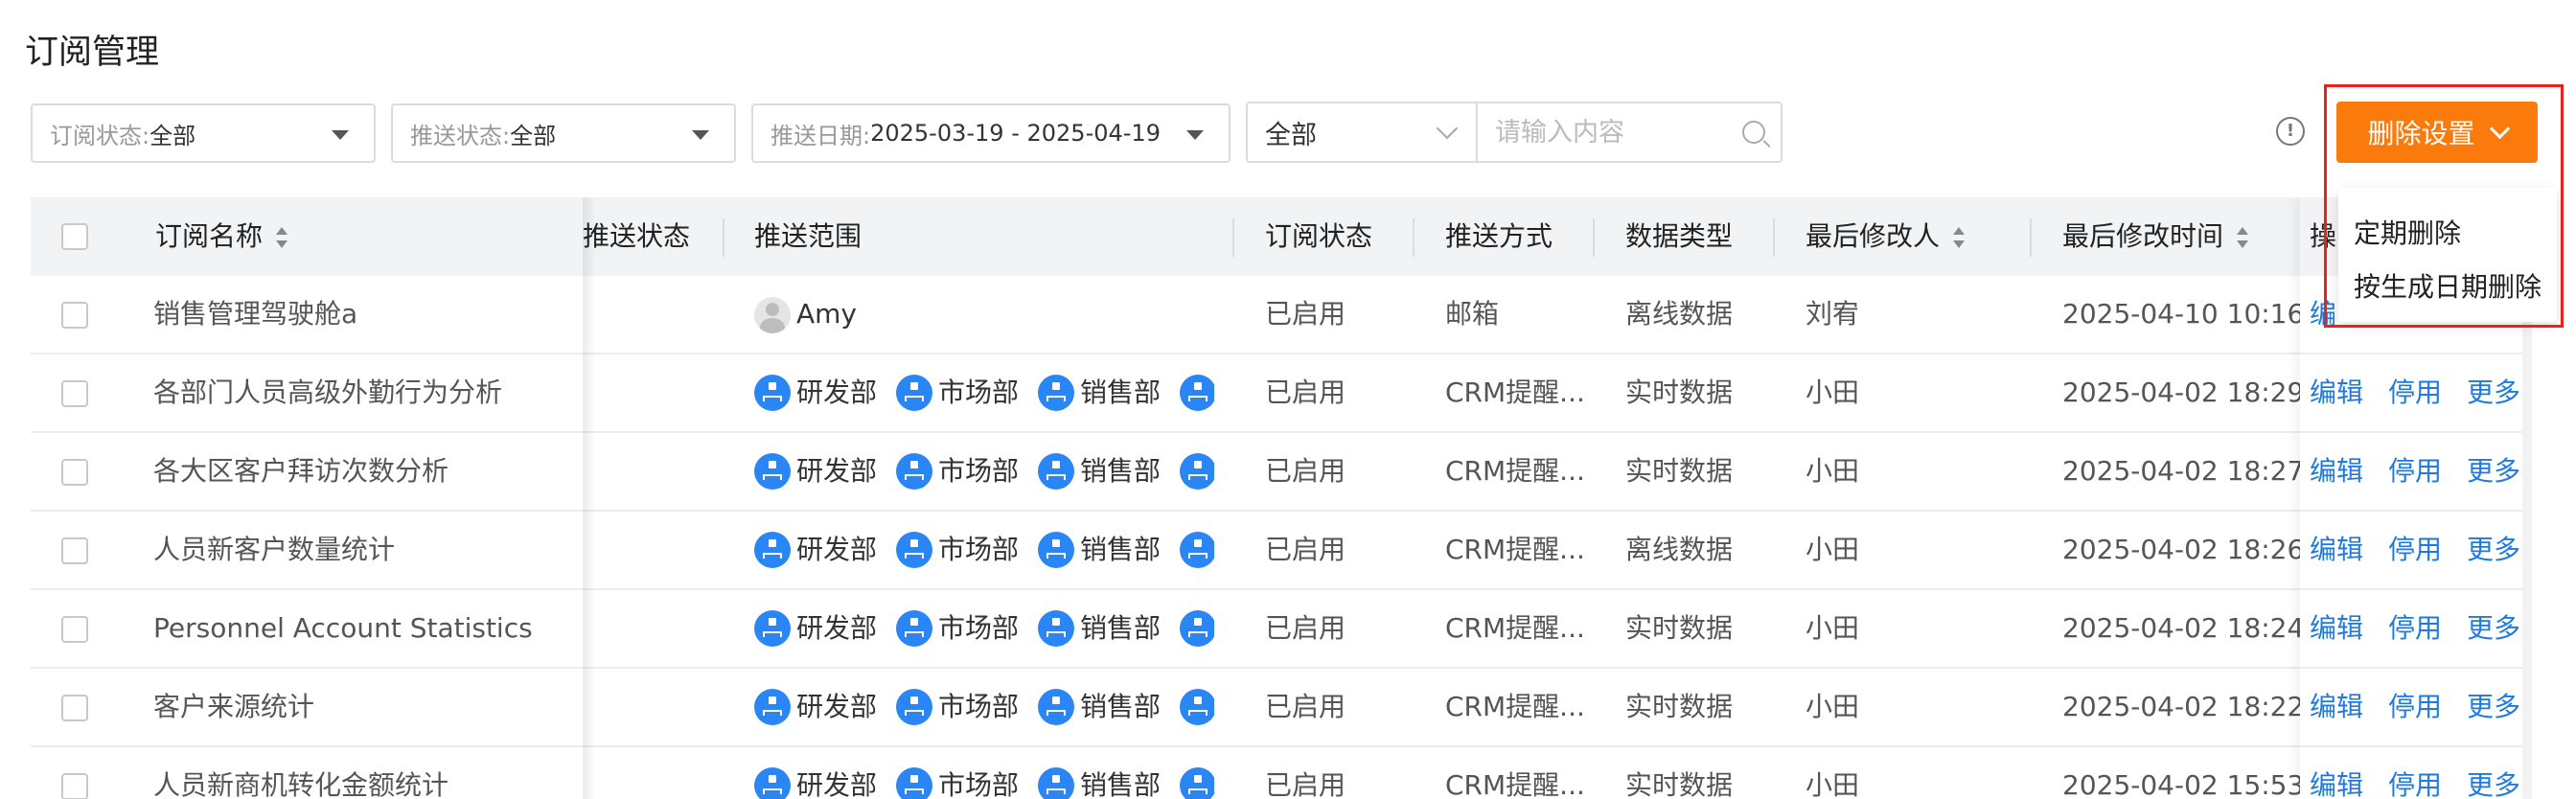 This screenshot has width=2576, height=799. What do you see at coordinates (2290, 131) in the screenshot?
I see `info-icon: !` at bounding box center [2290, 131].